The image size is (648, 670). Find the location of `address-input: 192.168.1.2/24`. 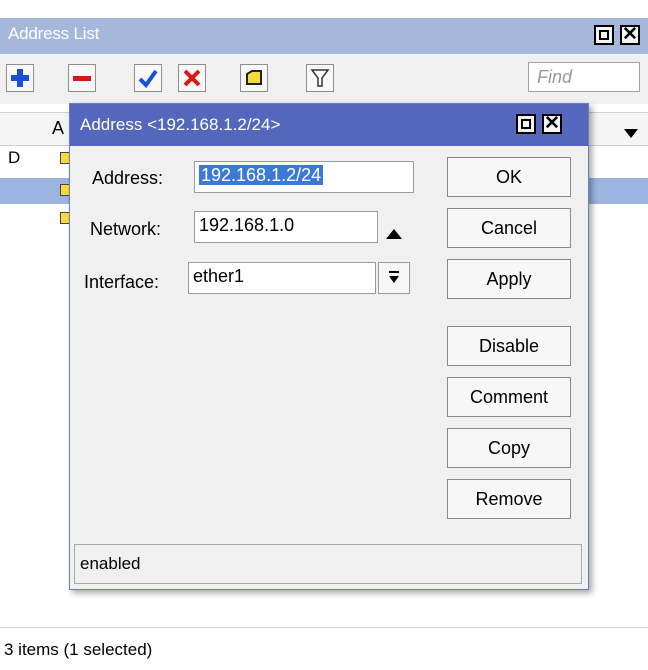

address-input: 192.168.1.2/24 is located at coordinates (304, 177).